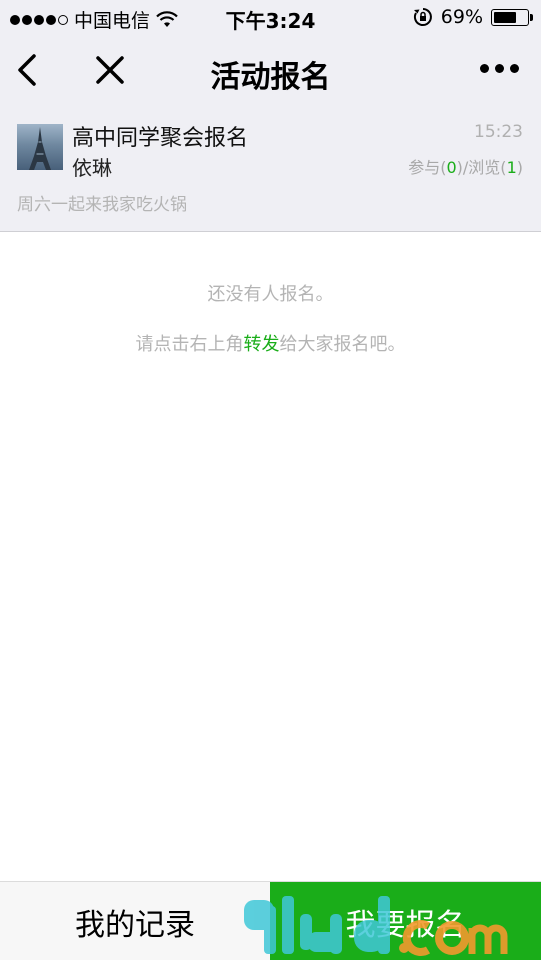 This screenshot has width=541, height=960. What do you see at coordinates (270, 18) in the screenshot?
I see `status-bar: 中国电信 下午3:24 69%` at bounding box center [270, 18].